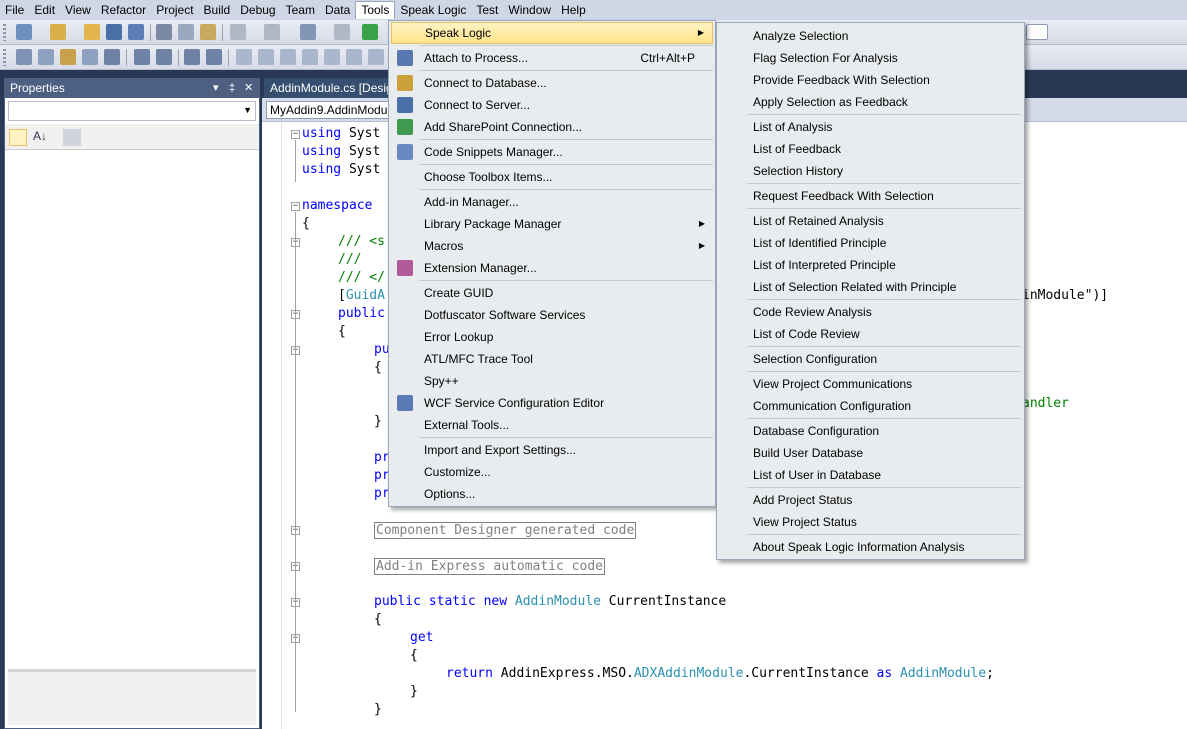 The width and height of the screenshot is (1187, 729). Describe the element at coordinates (266, 57) in the screenshot. I see `send-to-back-icon` at that location.